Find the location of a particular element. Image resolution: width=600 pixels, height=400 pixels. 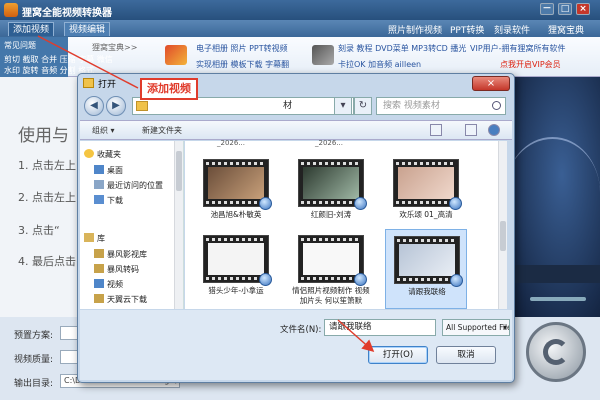

organize-menu: 组织 ▾ is located at coordinates (103, 130).